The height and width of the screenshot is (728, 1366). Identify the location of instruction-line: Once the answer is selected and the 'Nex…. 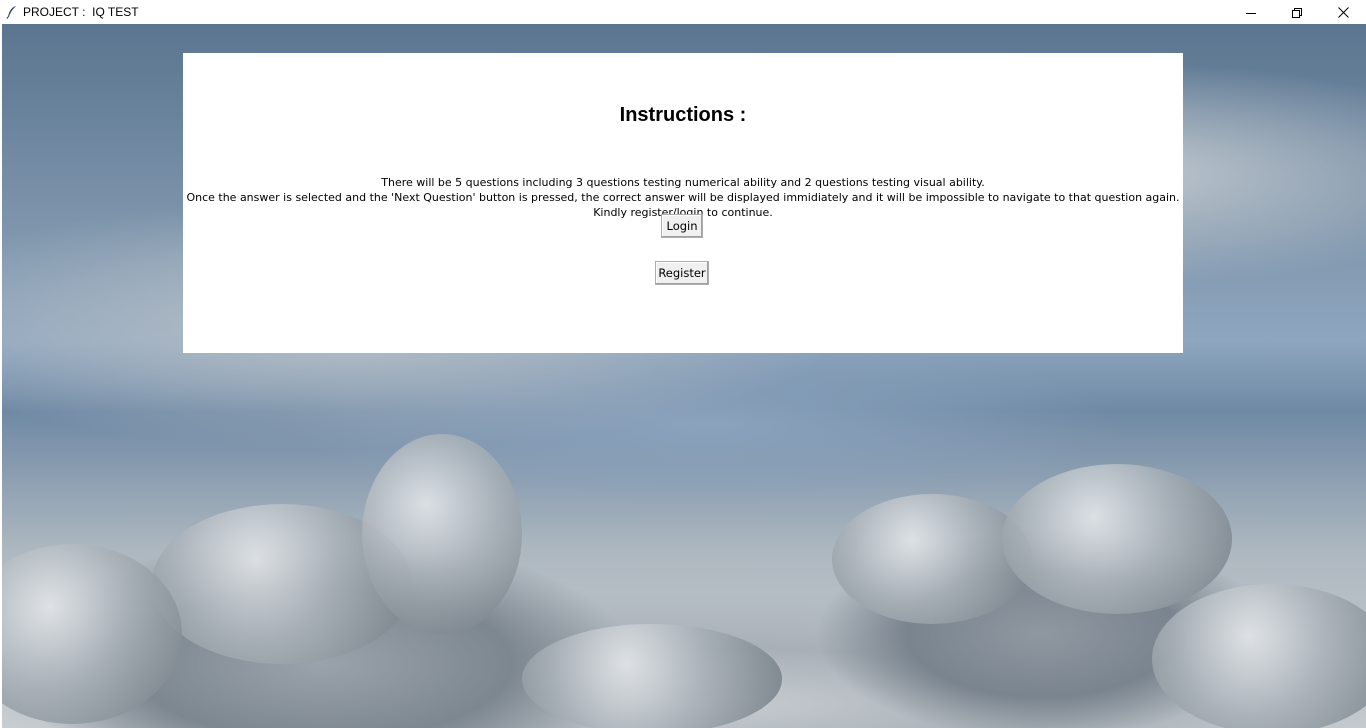
(683, 197).